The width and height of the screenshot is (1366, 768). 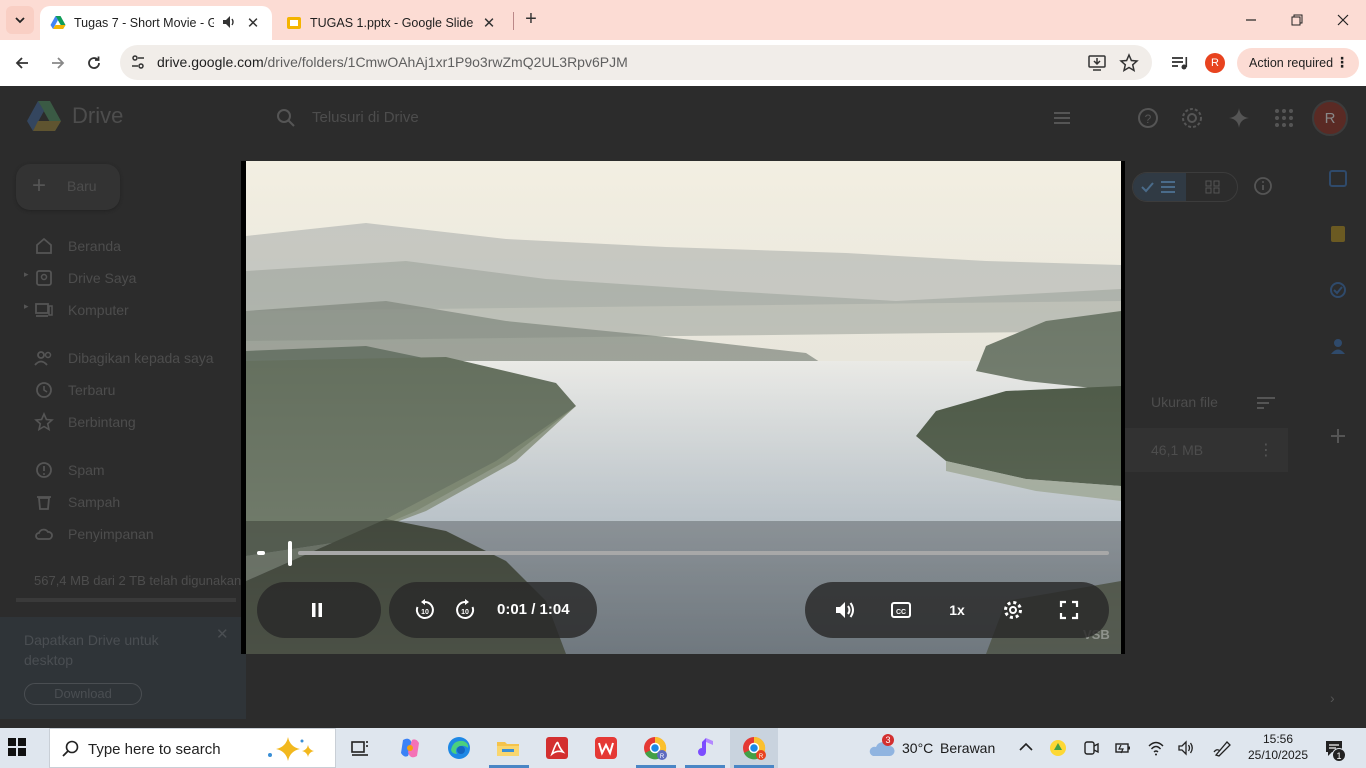 What do you see at coordinates (513, 21) in the screenshot?
I see `tab-divider` at bounding box center [513, 21].